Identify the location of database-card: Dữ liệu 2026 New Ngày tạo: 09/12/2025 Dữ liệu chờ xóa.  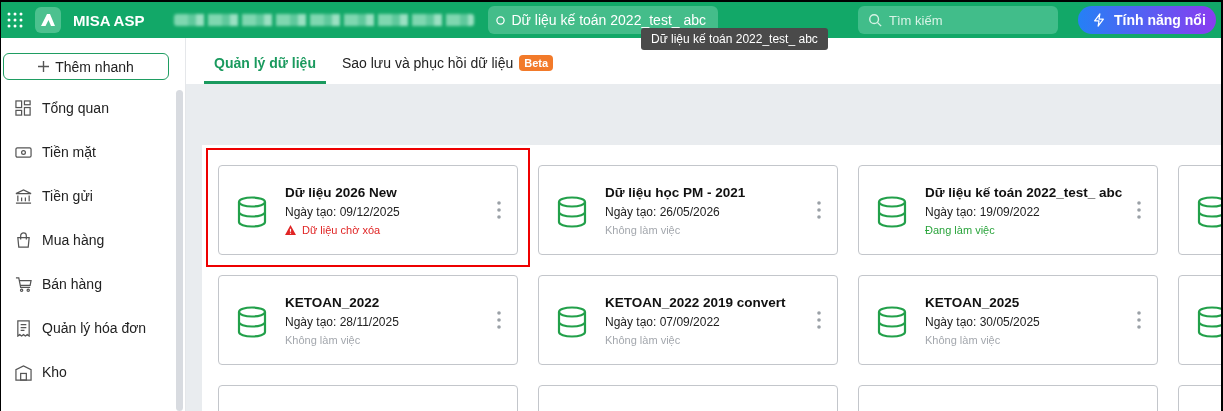
(368, 210).